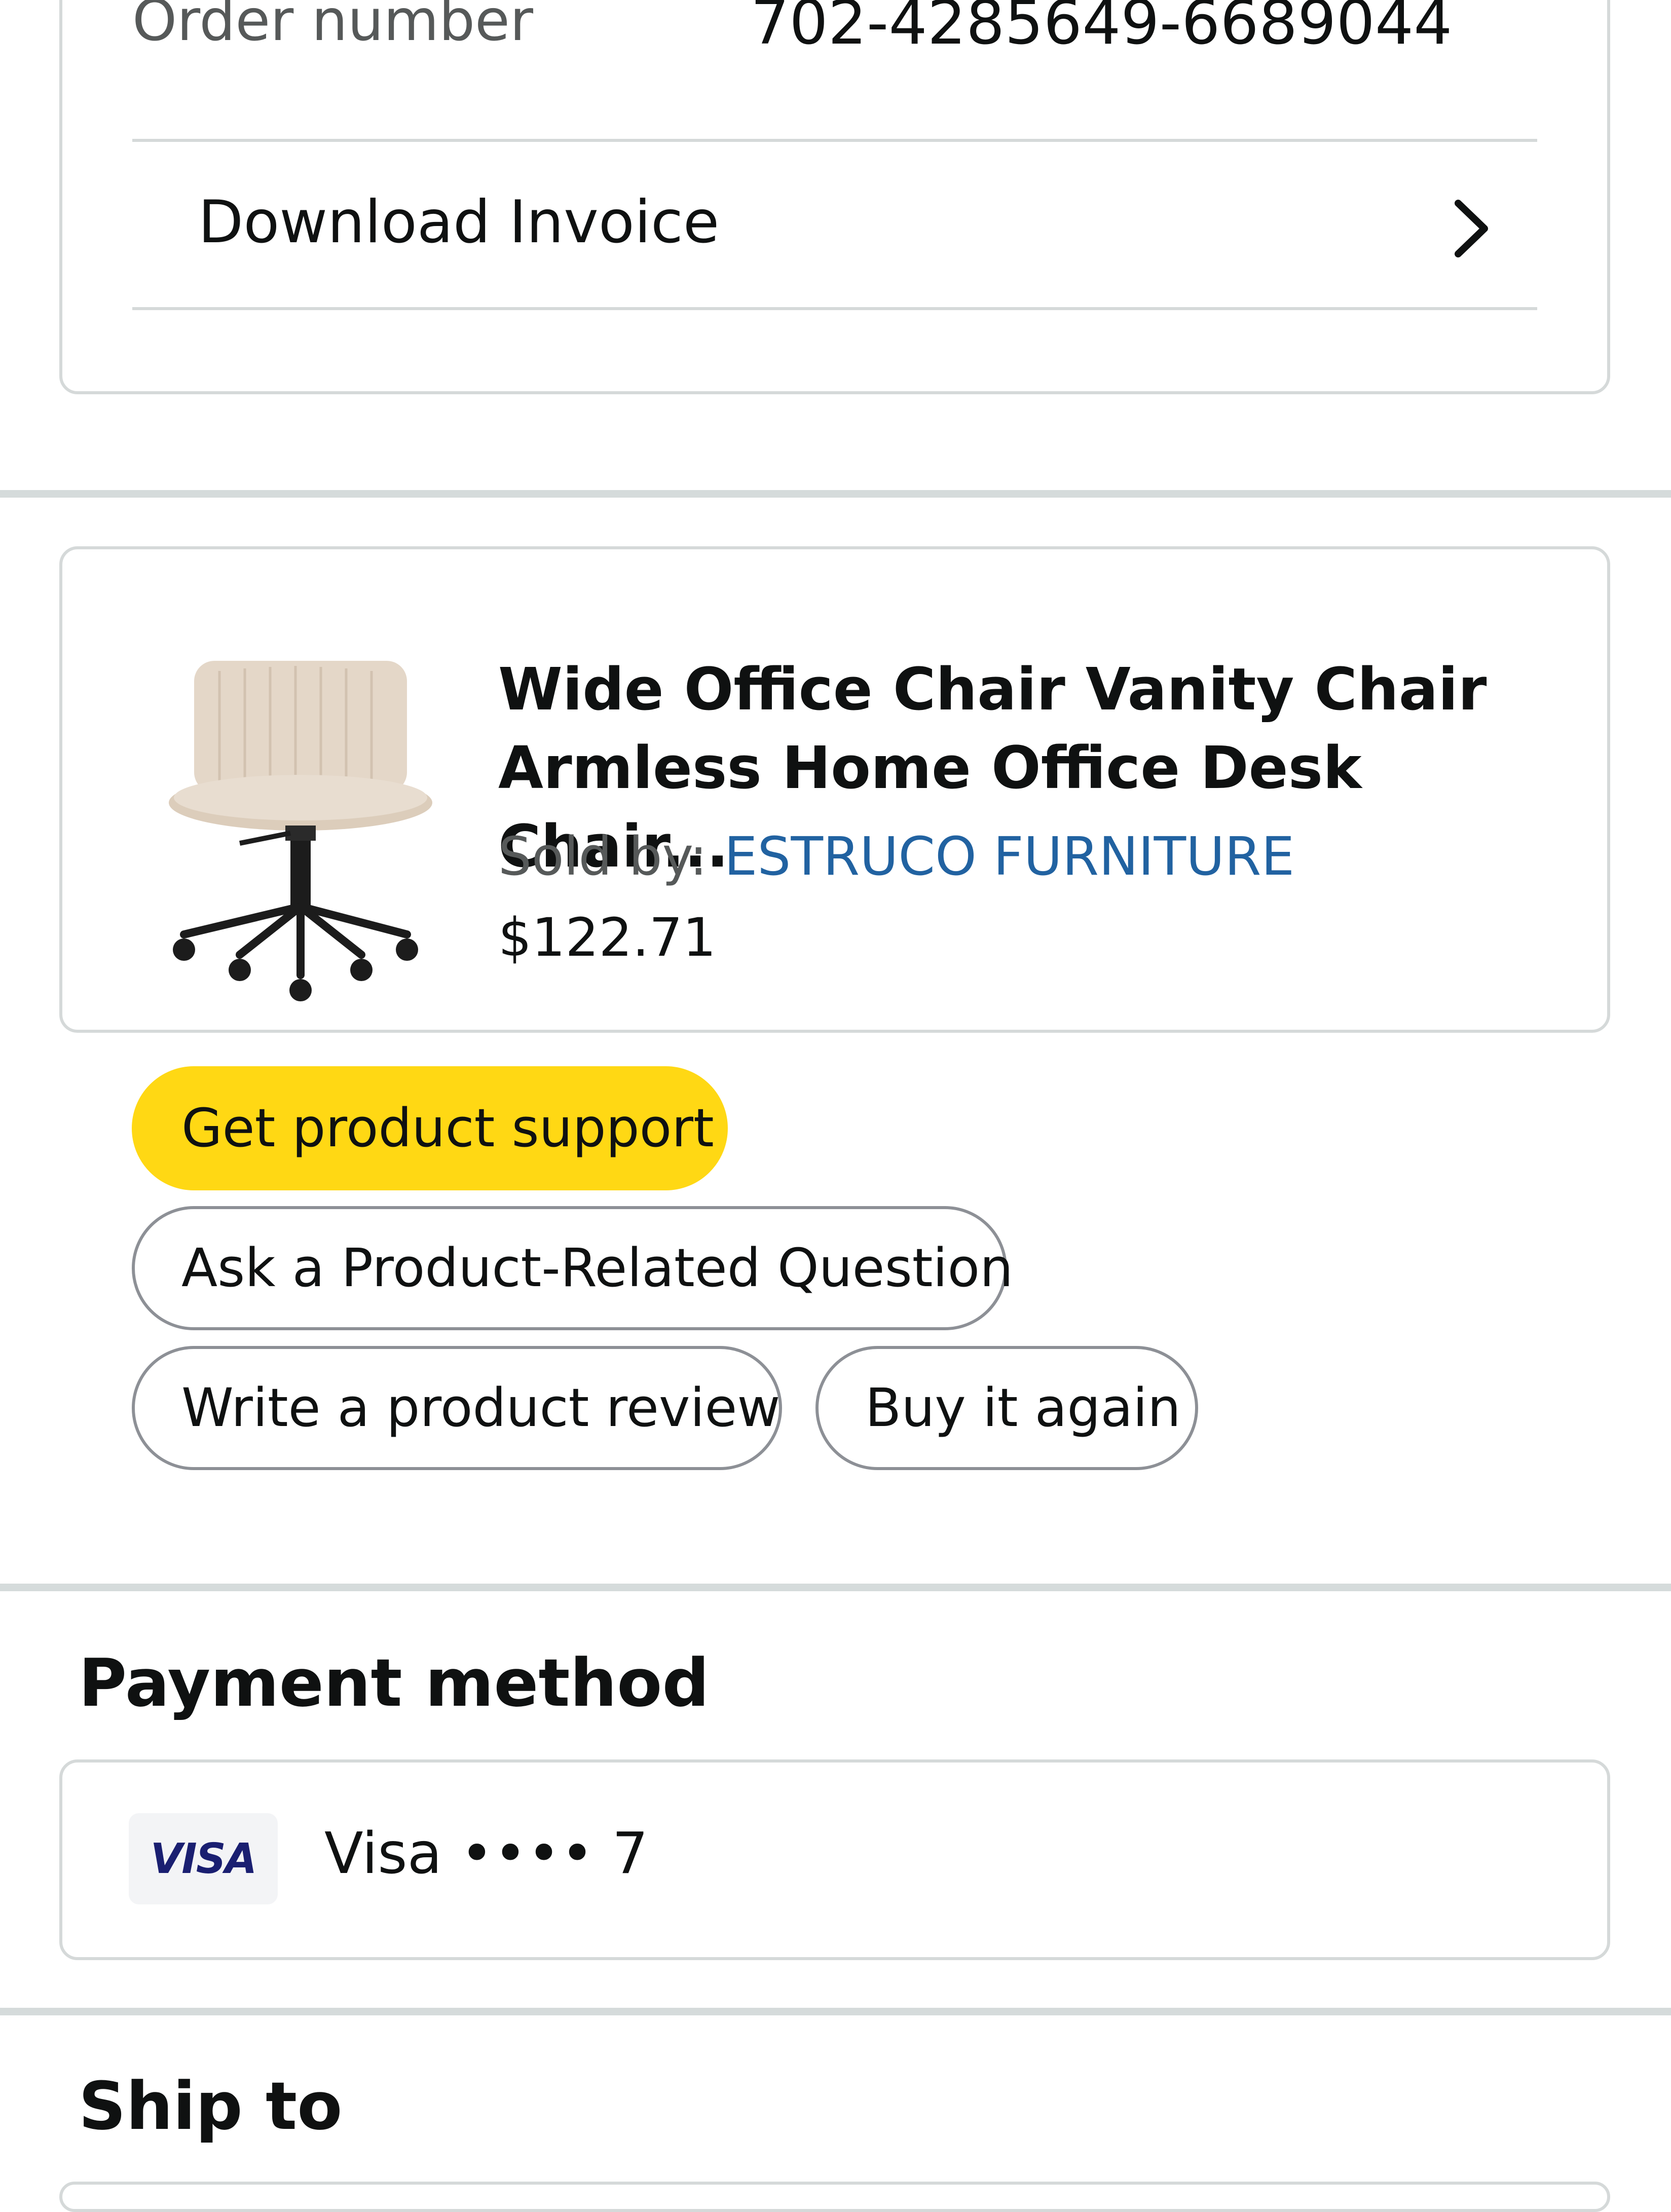 This screenshot has width=1671, height=2212. Describe the element at coordinates (1007, 1408) in the screenshot. I see `buy-again-button: Buy it again` at that location.